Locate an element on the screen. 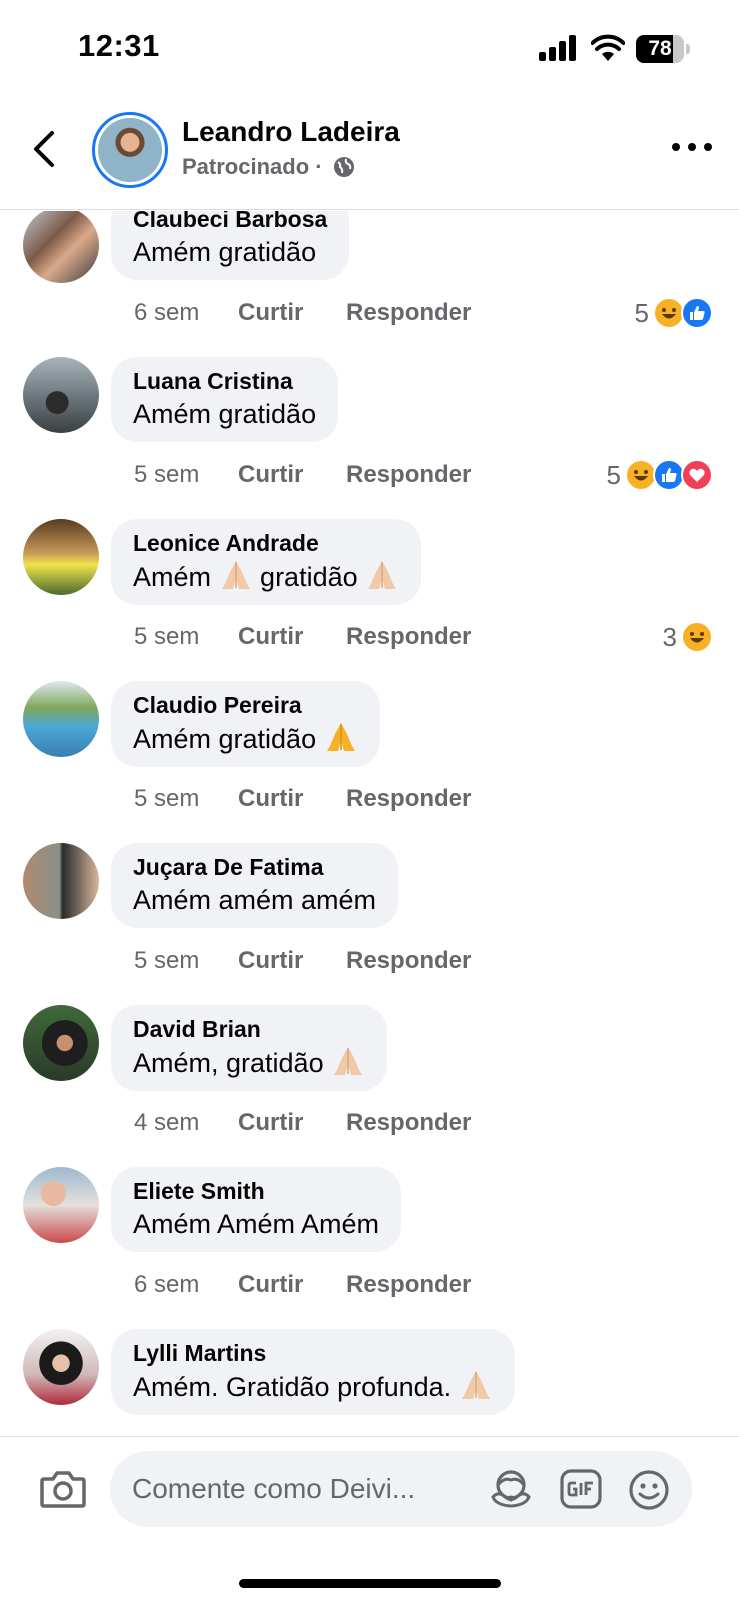  comment-text: Amém, gratidão is located at coordinates (249, 1062).